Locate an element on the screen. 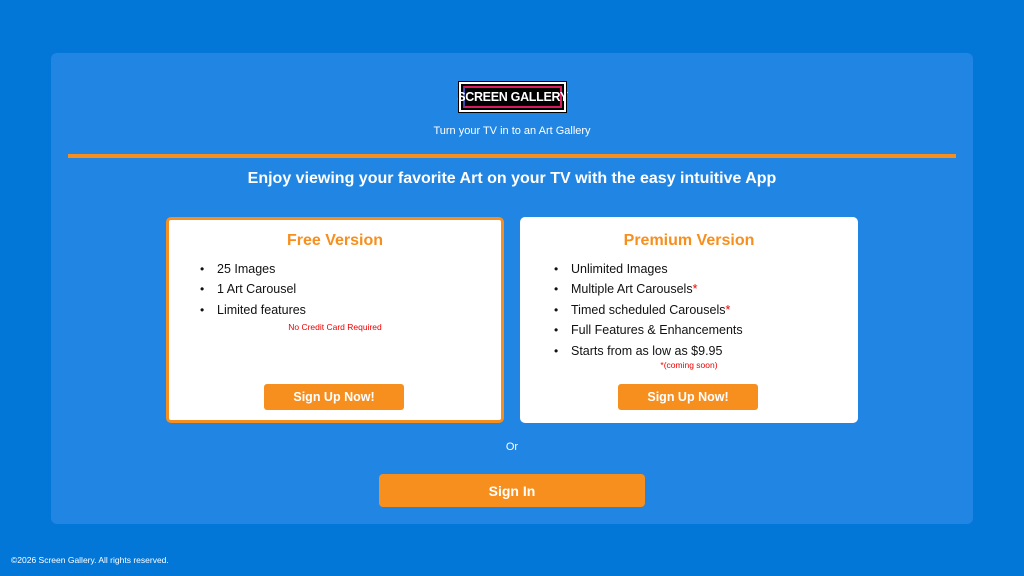  feature-item: Full Features & Enhancements is located at coordinates (648, 330).